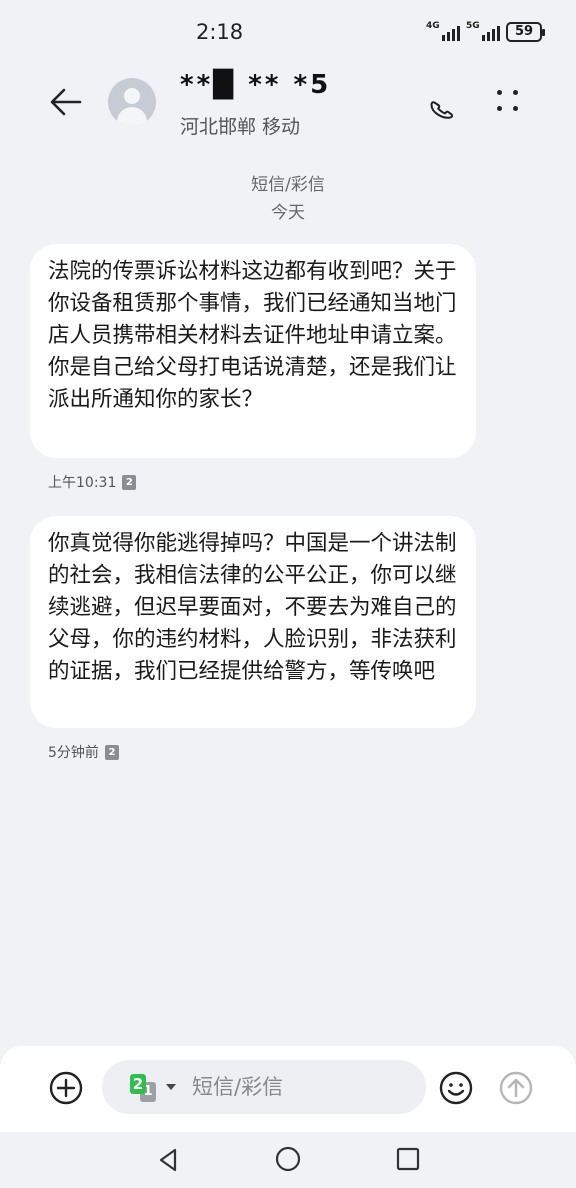  I want to click on nav-back-icon, so click(168, 1160).